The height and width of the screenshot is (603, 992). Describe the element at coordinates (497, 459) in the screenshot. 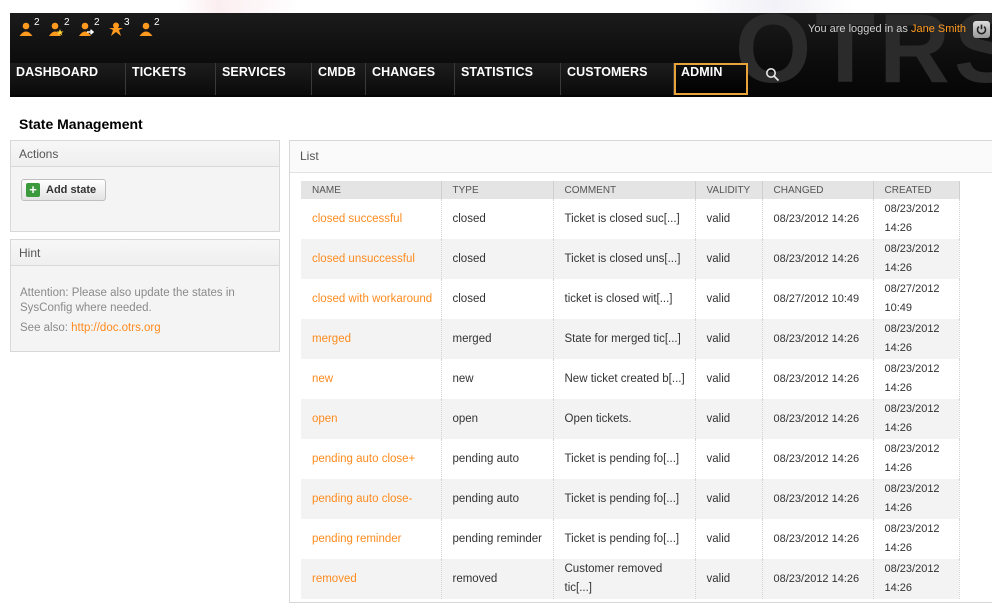

I see `state-type: pending auto` at that location.